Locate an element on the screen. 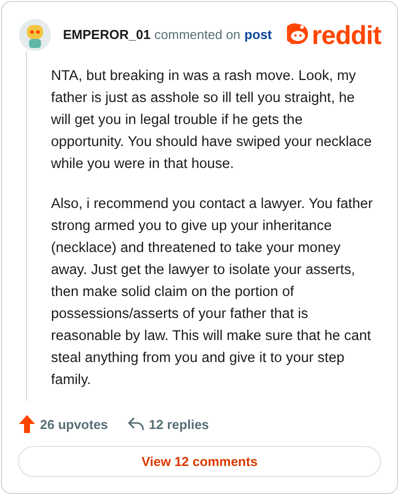 This screenshot has height=496, width=400. reply-icon is located at coordinates (136, 424).